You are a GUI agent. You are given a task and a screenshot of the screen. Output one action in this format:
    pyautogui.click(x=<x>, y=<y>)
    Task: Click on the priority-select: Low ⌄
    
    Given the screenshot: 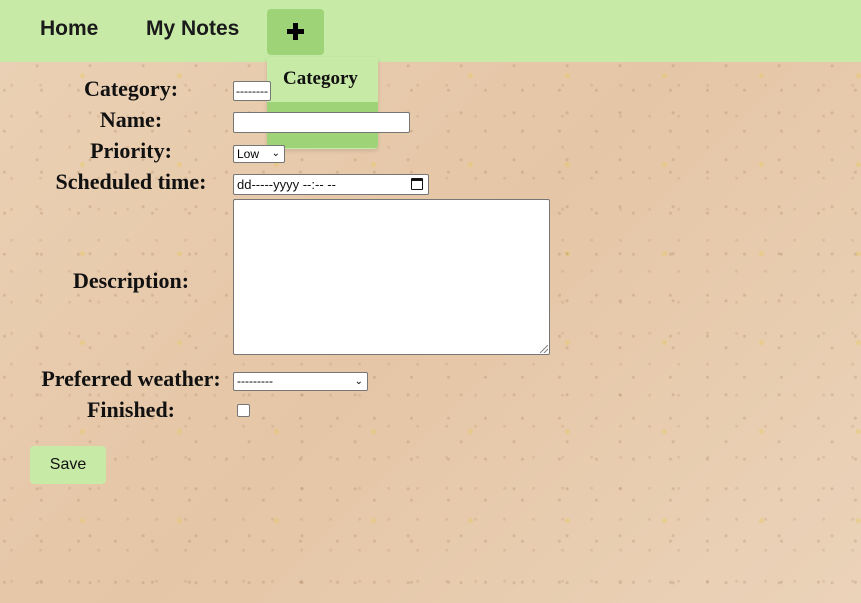 What is the action you would take?
    pyautogui.click(x=259, y=154)
    